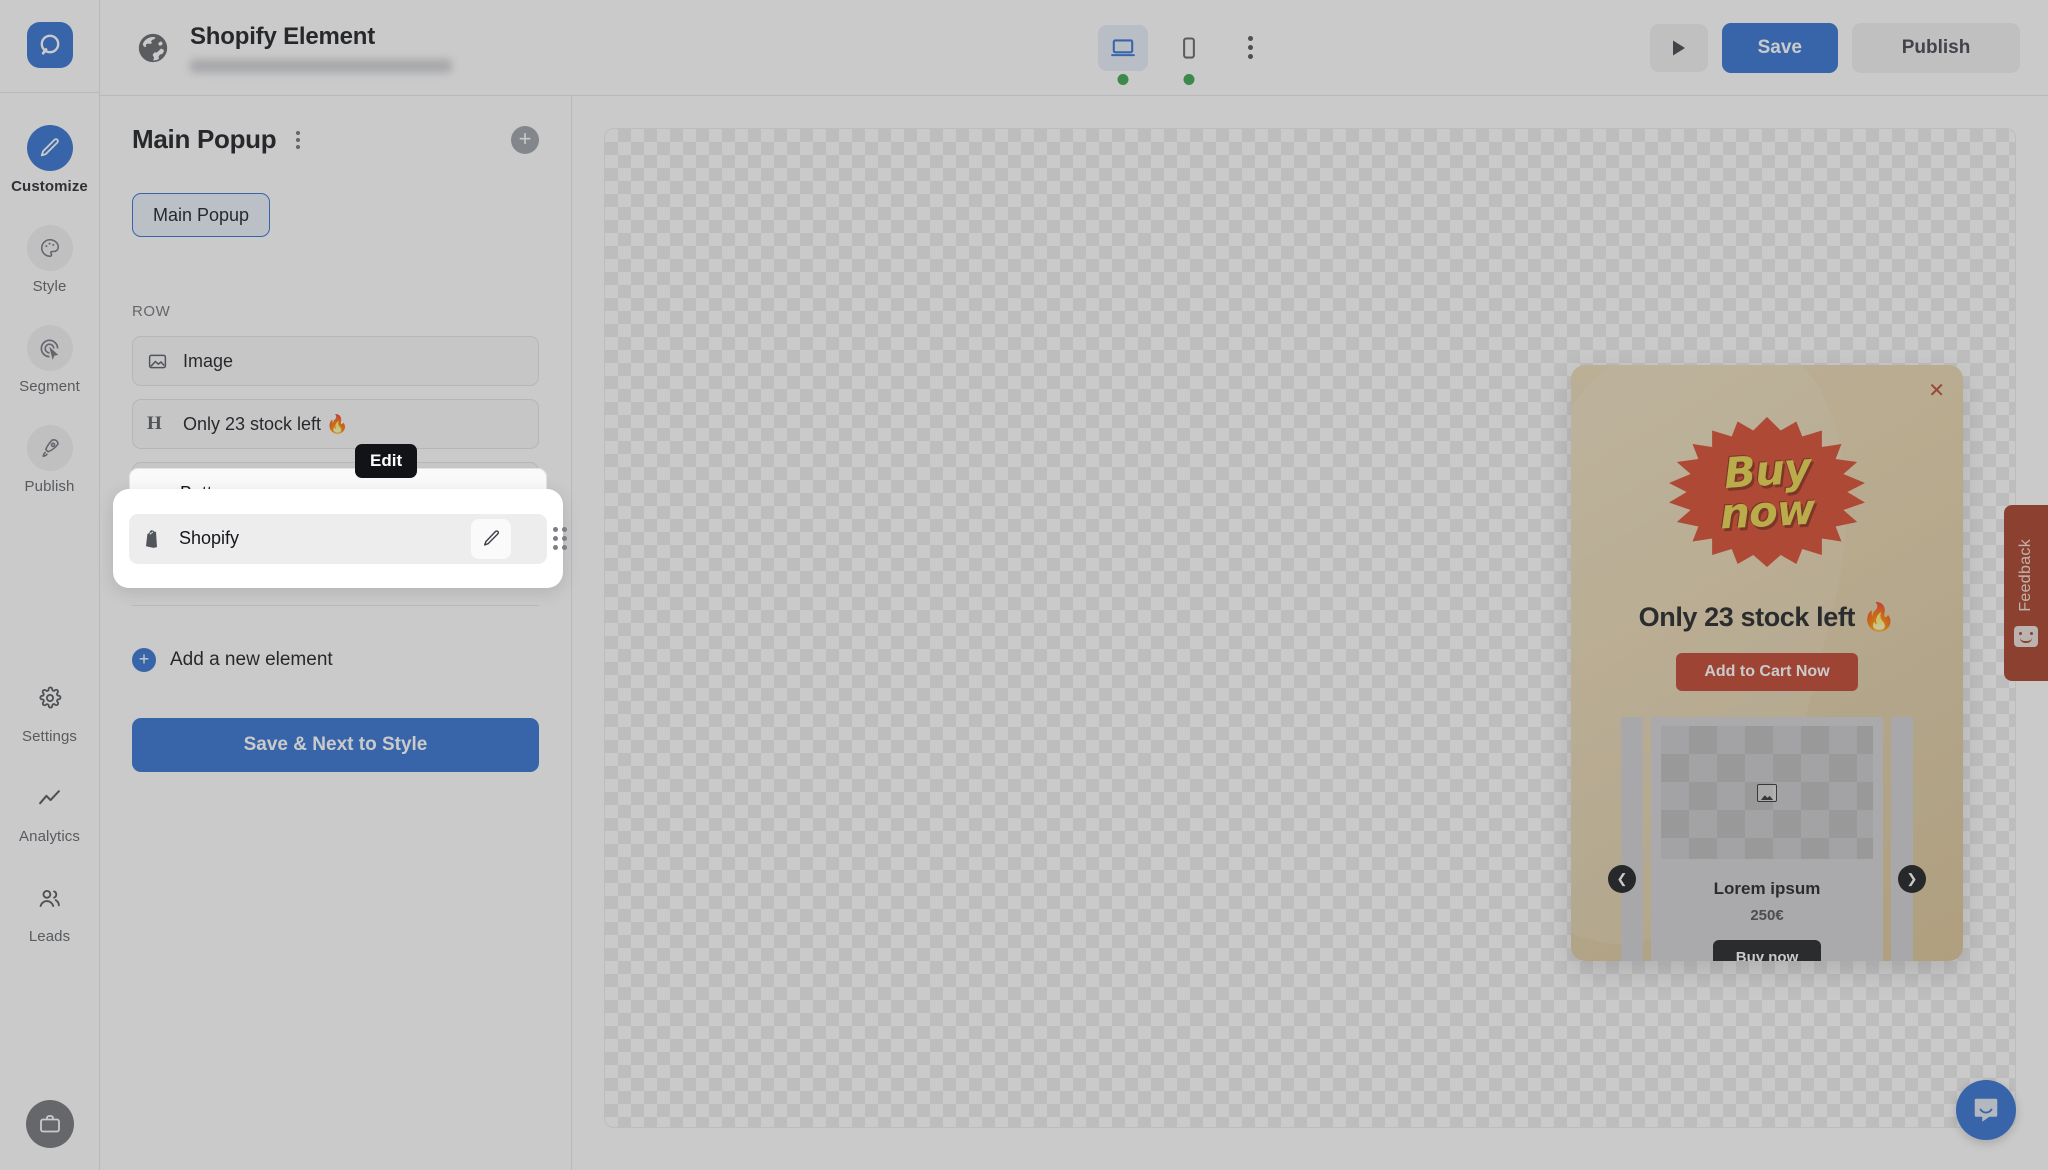 The height and width of the screenshot is (1170, 2048). What do you see at coordinates (560, 539) in the screenshot?
I see `drag-handle-icon` at bounding box center [560, 539].